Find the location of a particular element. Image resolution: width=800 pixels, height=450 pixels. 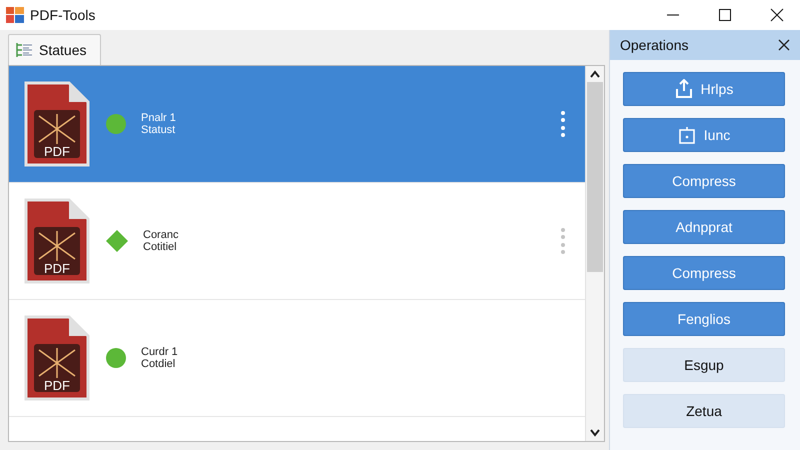

tab: Statues is located at coordinates (55, 49).